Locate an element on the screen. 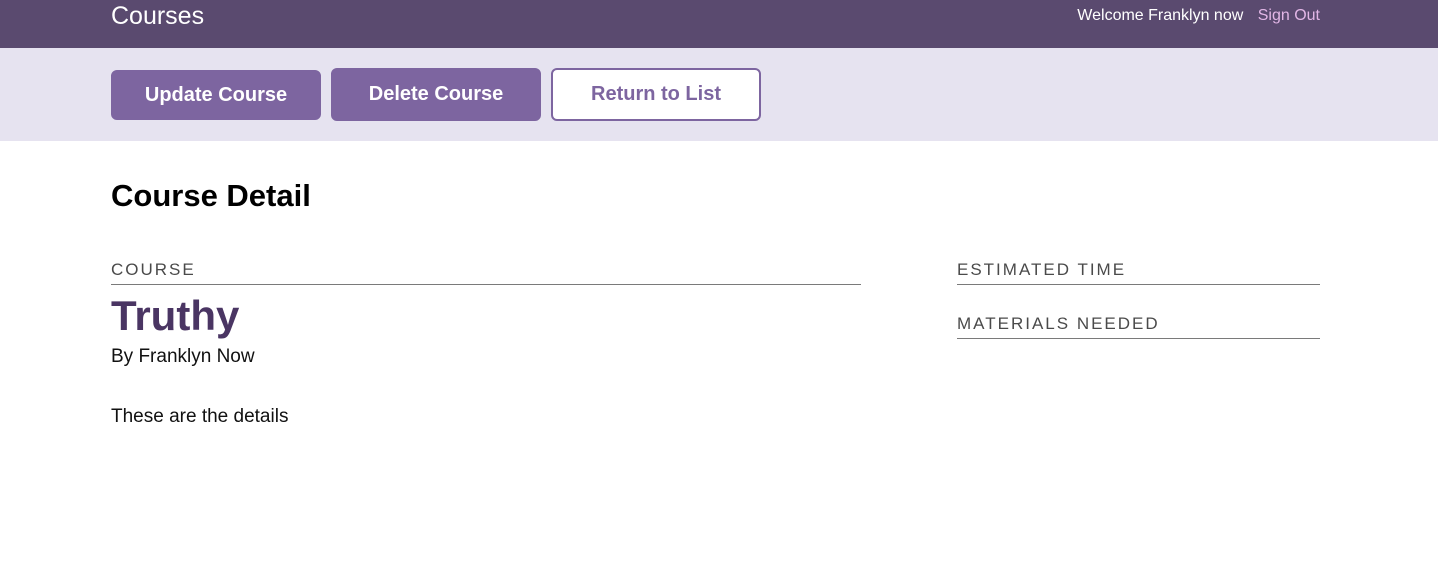 This screenshot has height=580, width=1438. course-section-label: COURSE is located at coordinates (486, 272).